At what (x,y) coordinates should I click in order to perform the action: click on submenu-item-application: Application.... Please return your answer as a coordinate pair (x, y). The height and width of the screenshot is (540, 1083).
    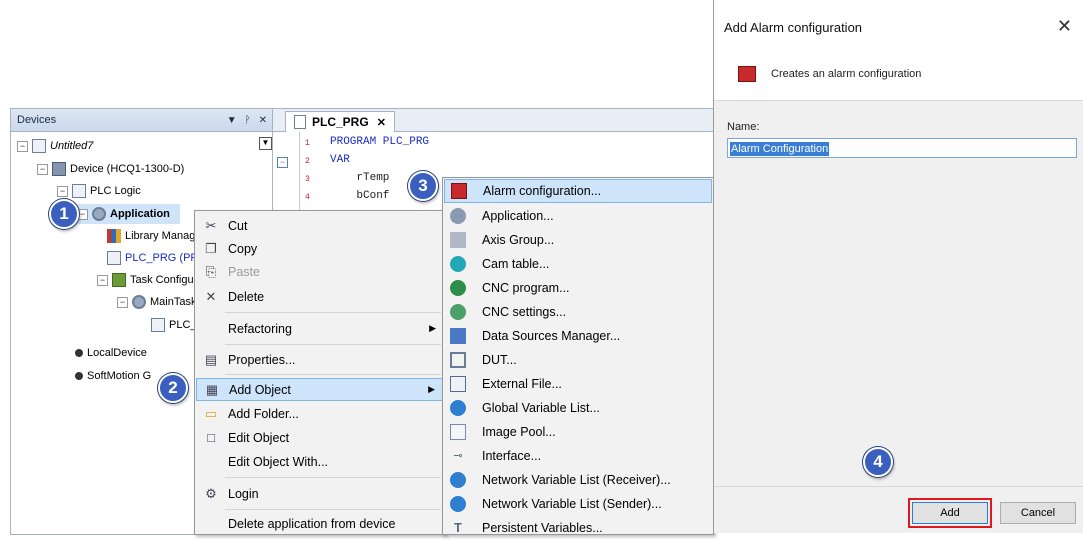
    Looking at the image, I should click on (578, 216).